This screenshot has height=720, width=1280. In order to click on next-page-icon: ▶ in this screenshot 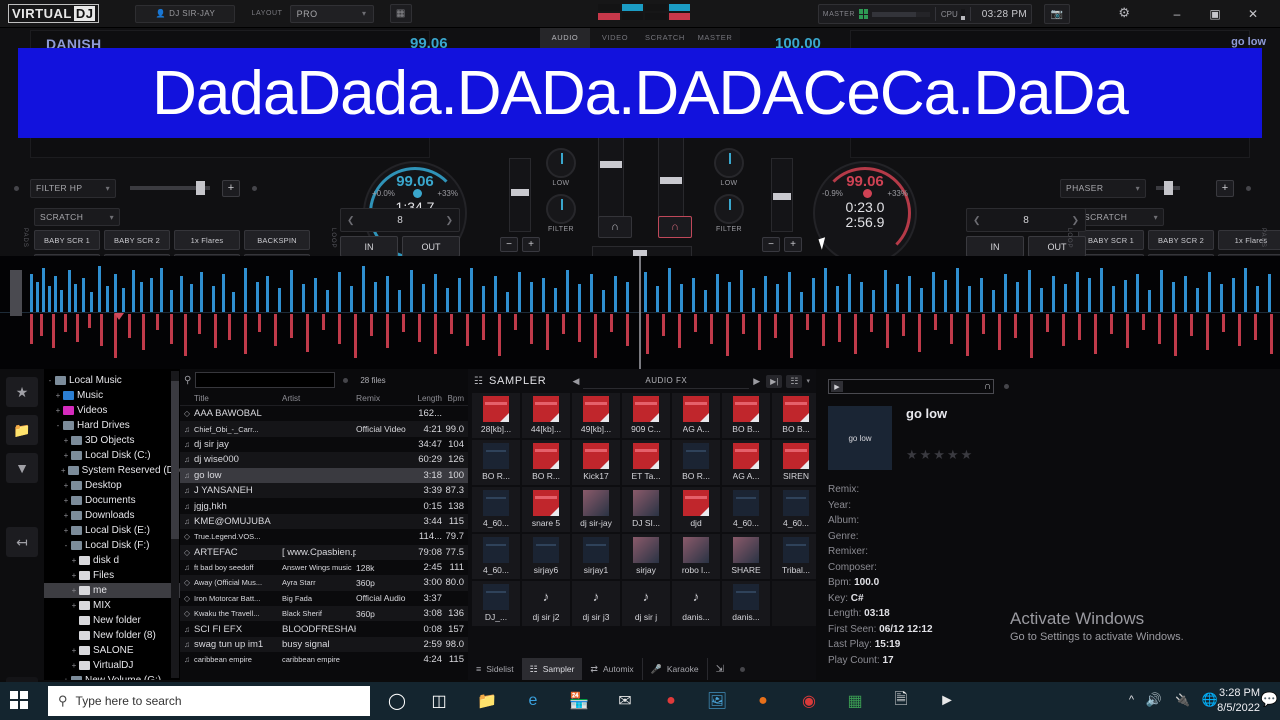, I will do `click(756, 381)`.